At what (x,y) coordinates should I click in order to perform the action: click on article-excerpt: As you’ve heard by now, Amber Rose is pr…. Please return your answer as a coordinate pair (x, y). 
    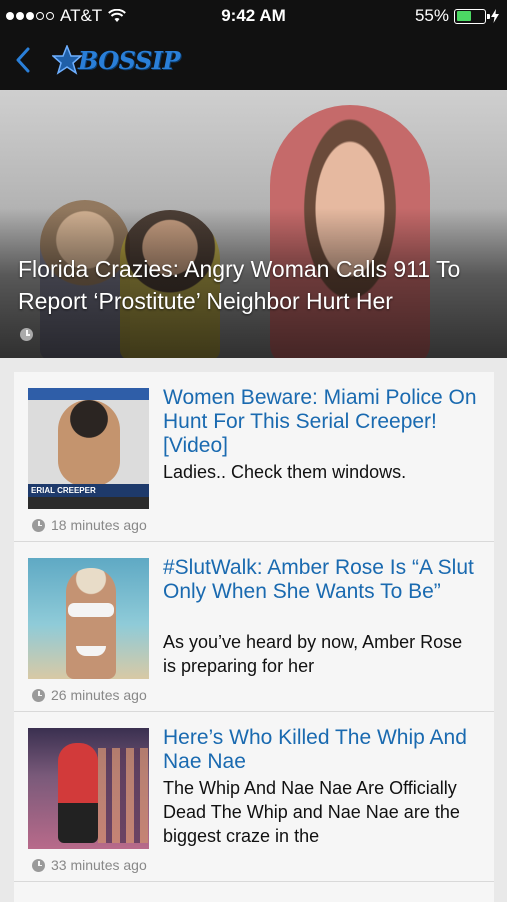
    Looking at the image, I should click on (313, 654).